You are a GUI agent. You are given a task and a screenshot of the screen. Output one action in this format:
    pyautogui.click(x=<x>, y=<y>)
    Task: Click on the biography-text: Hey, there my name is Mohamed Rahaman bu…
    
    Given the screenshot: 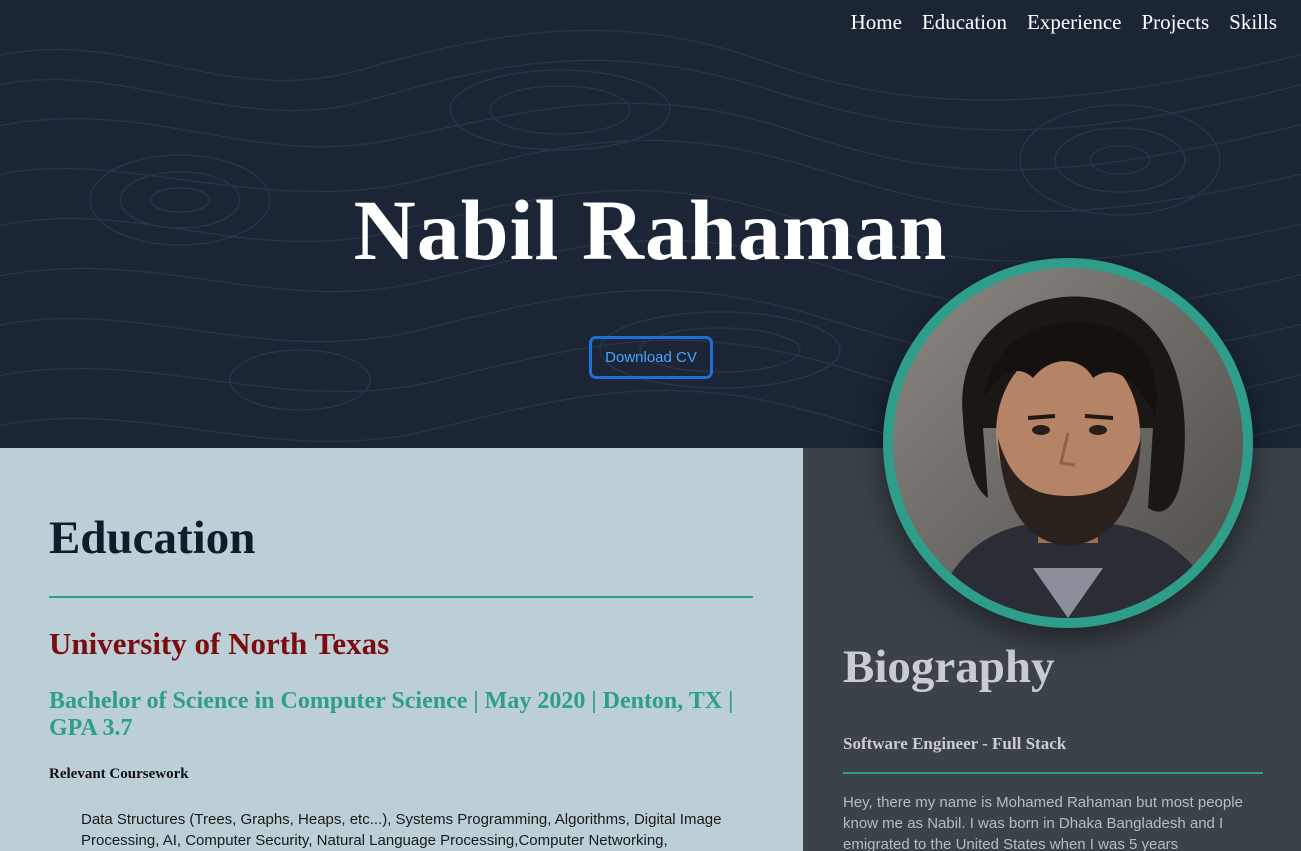 What is the action you would take?
    pyautogui.click(x=1043, y=822)
    